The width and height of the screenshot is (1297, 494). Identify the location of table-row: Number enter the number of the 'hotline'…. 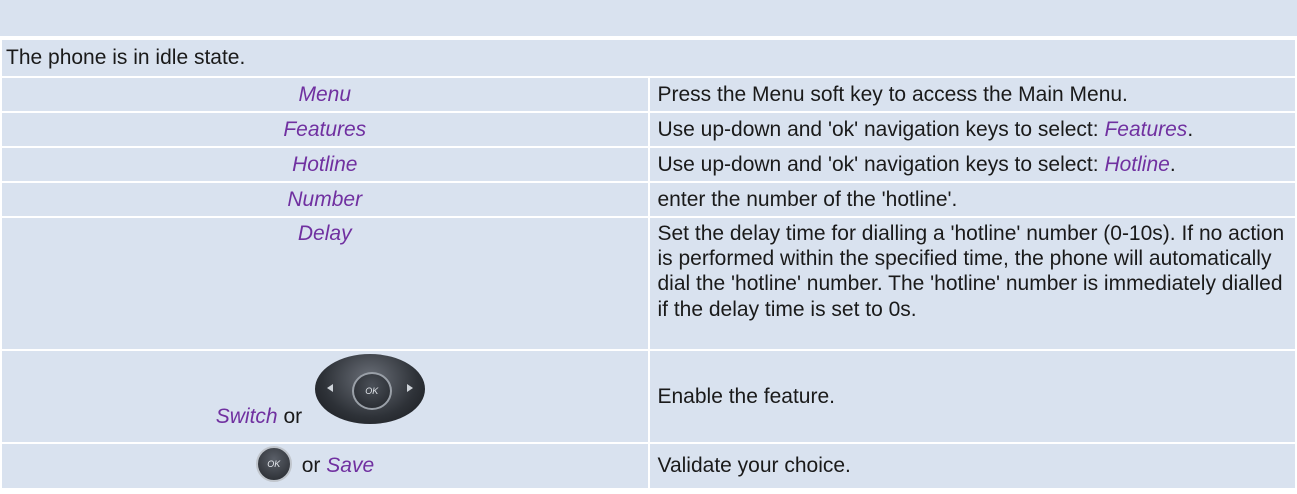
(648, 199).